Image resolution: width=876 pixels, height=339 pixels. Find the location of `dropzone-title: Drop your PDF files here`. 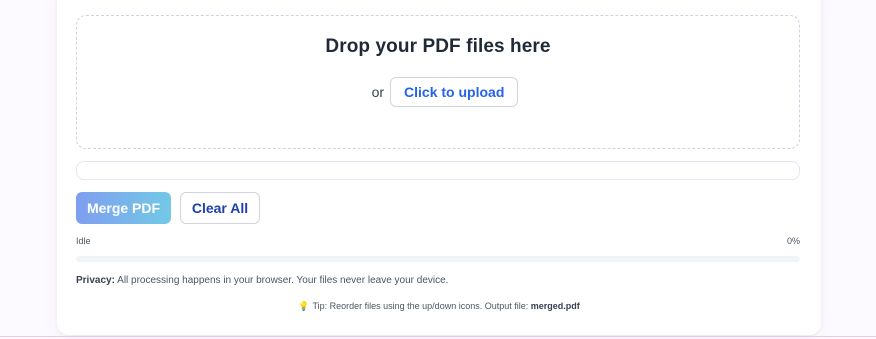

dropzone-title: Drop your PDF files here is located at coordinates (438, 46).